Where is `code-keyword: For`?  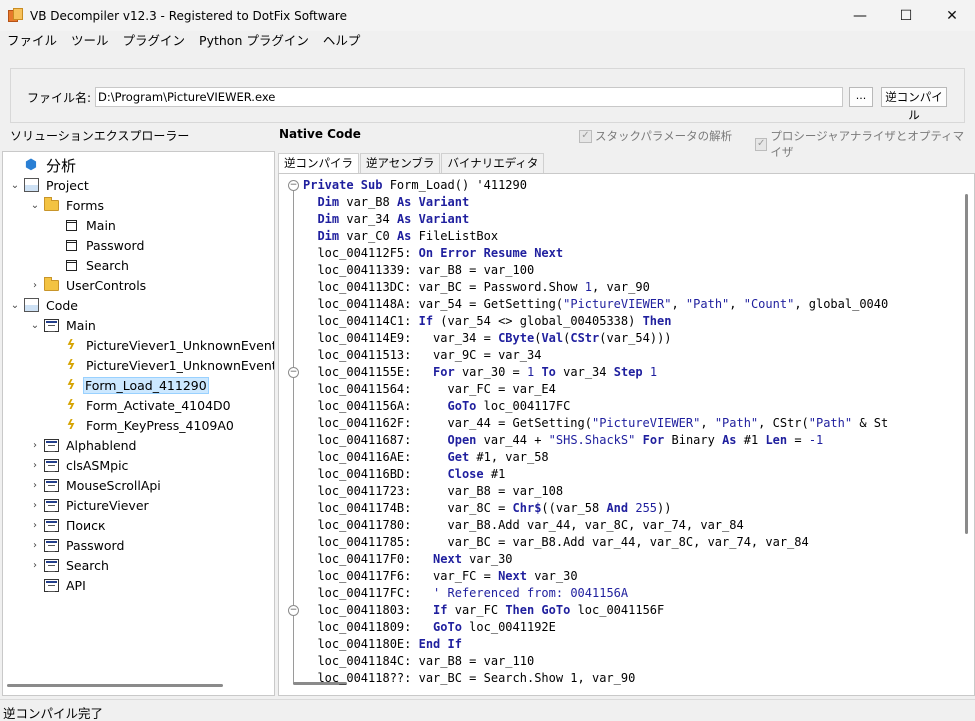
code-keyword: For is located at coordinates (657, 440).